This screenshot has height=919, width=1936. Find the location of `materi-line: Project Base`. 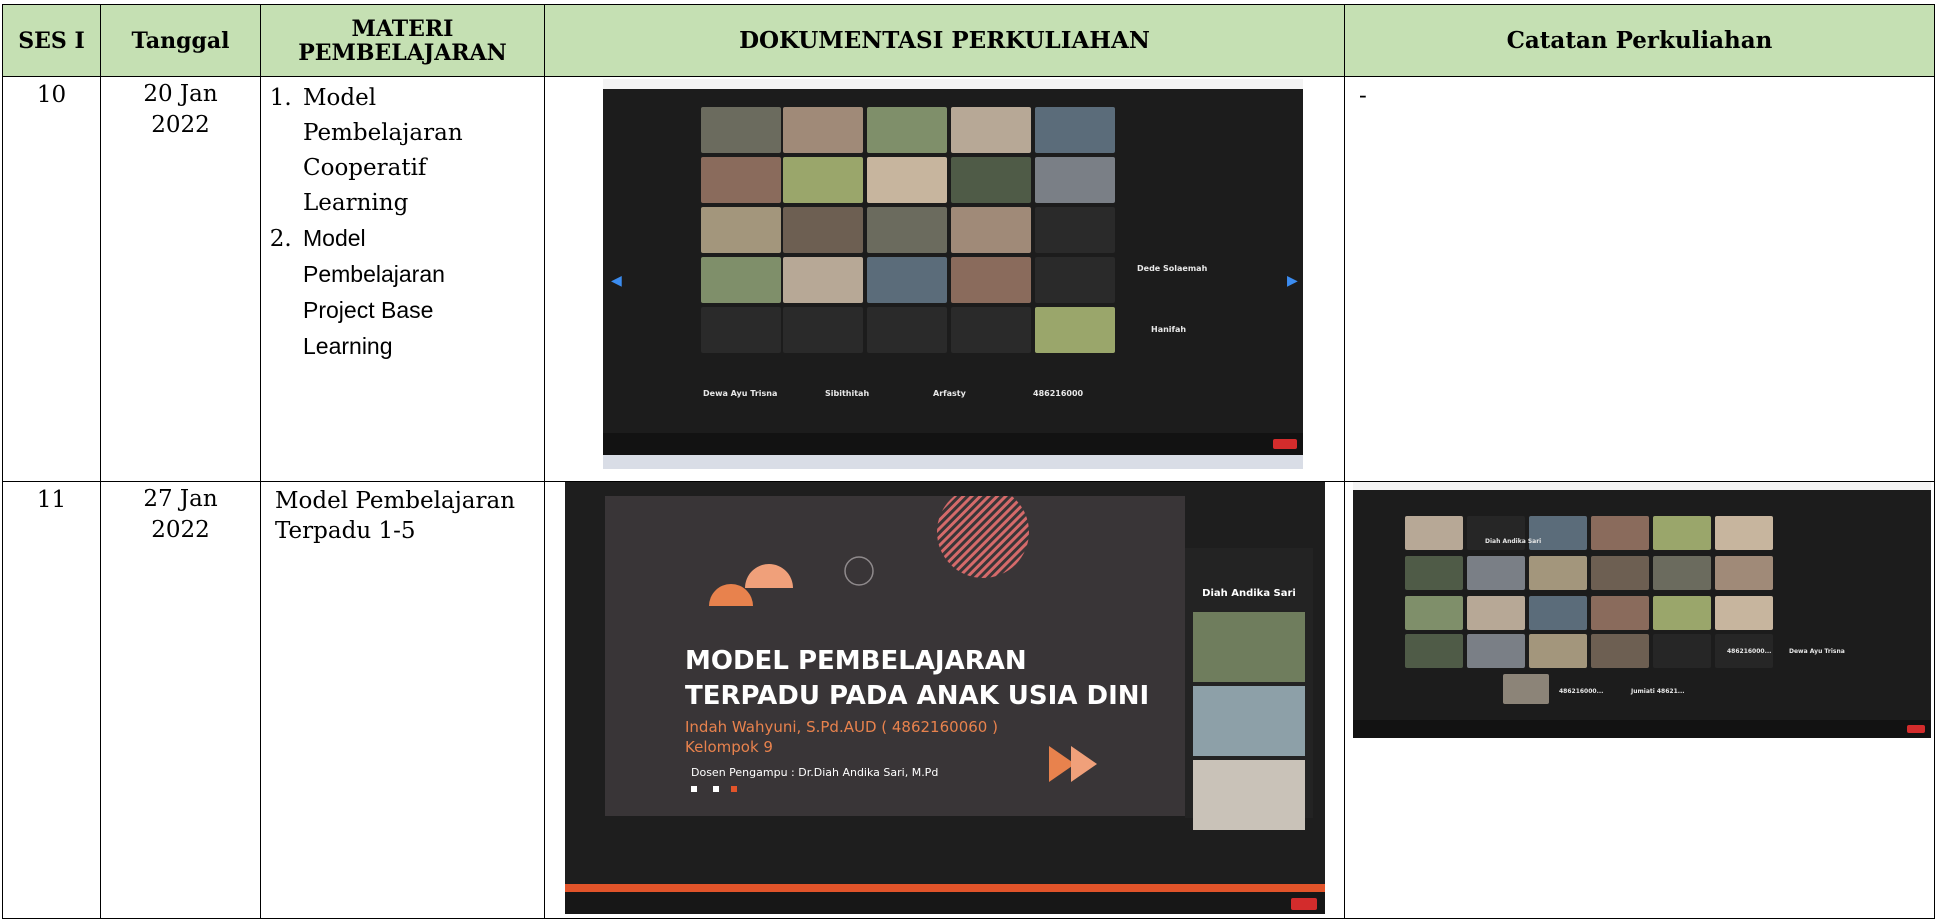

materi-line: Project Base is located at coordinates (368, 310).